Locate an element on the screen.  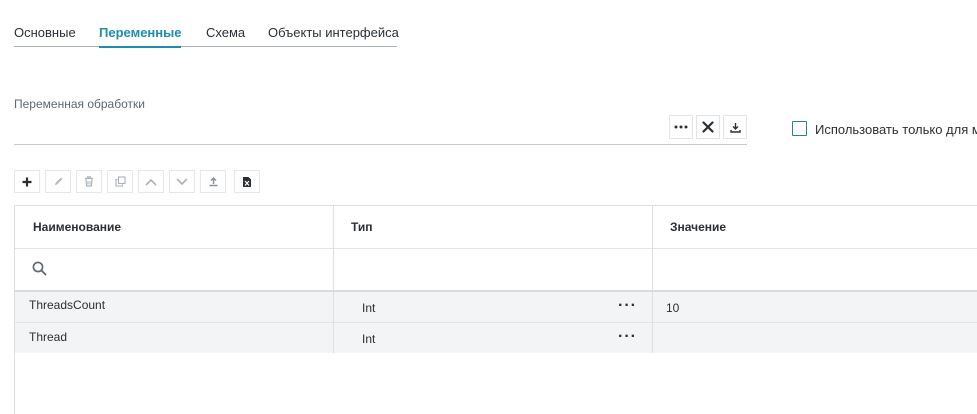
chevron-down-icon is located at coordinates (182, 181).